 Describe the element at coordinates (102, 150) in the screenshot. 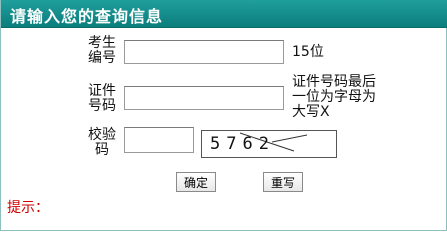

I see `captcha-label-line2: 码` at that location.